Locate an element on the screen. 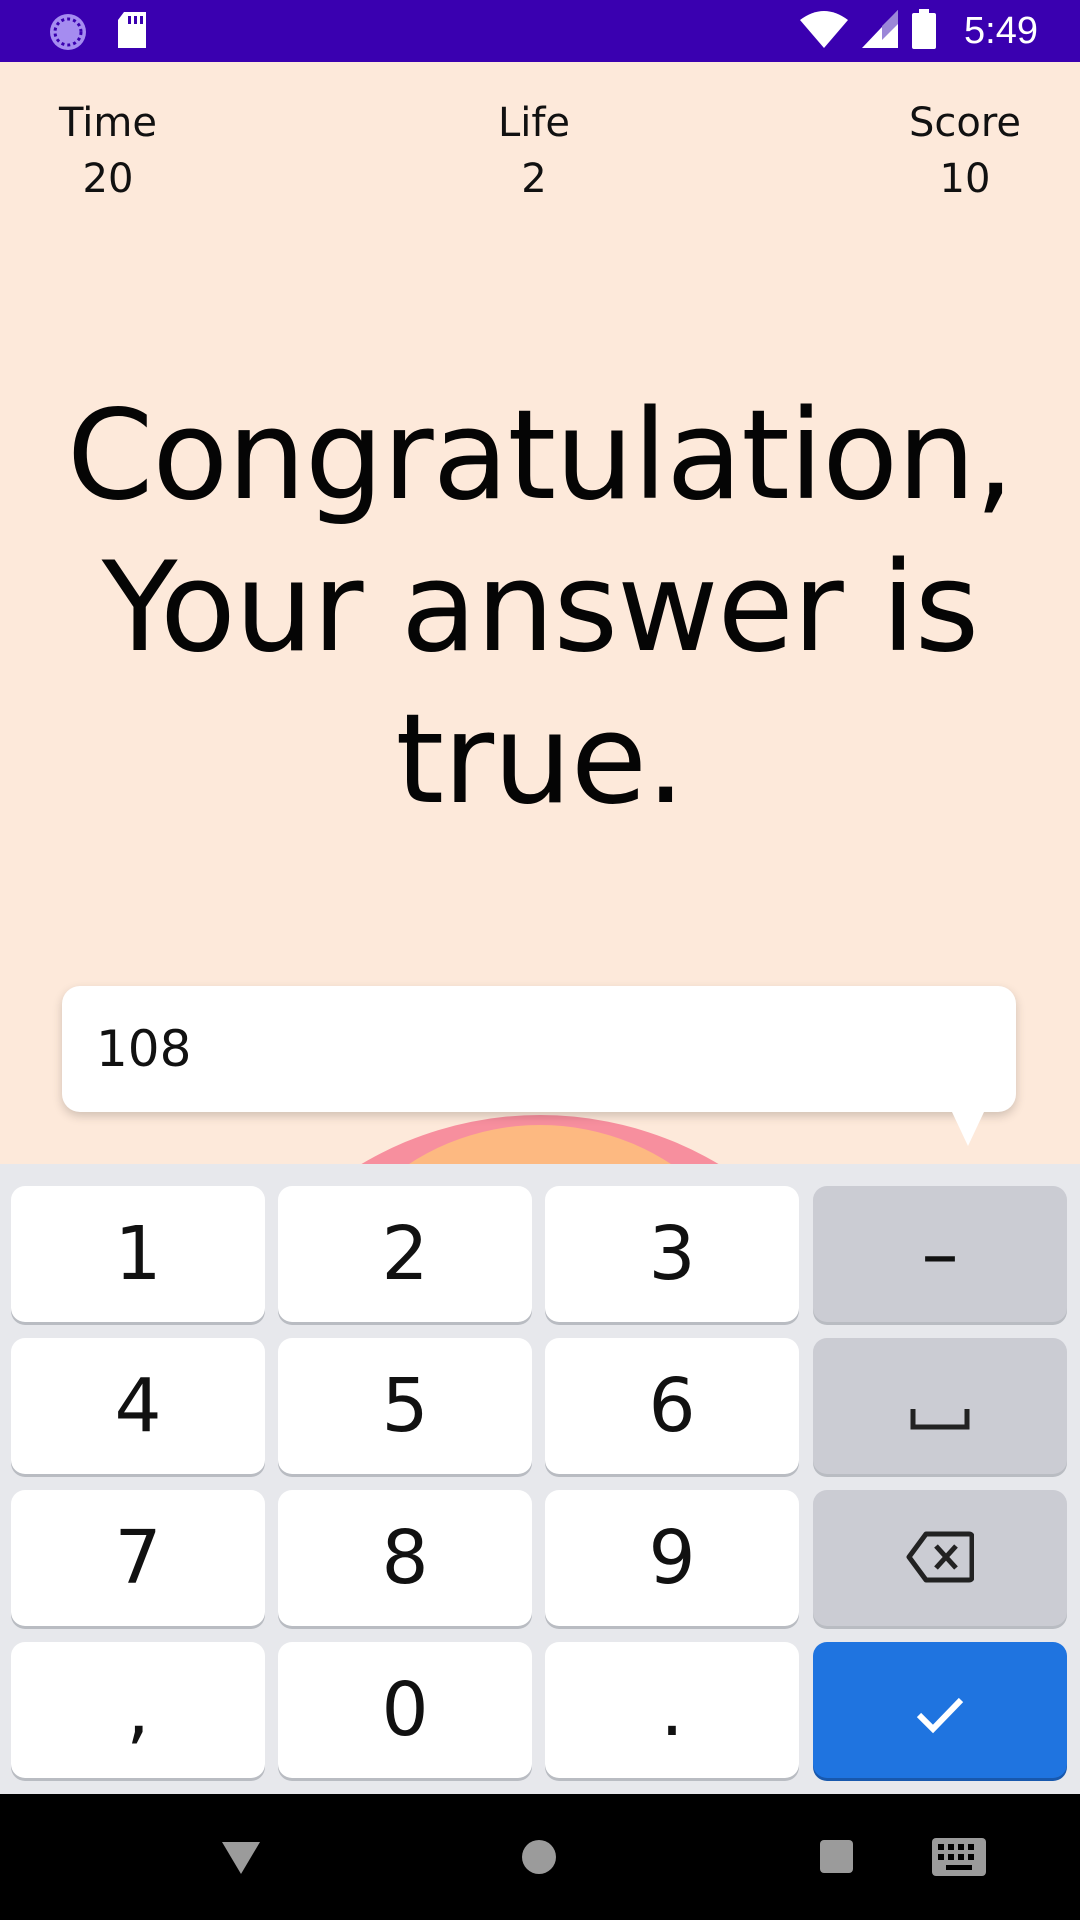 The height and width of the screenshot is (1920, 1080). key-0: 0 is located at coordinates (405, 1710).